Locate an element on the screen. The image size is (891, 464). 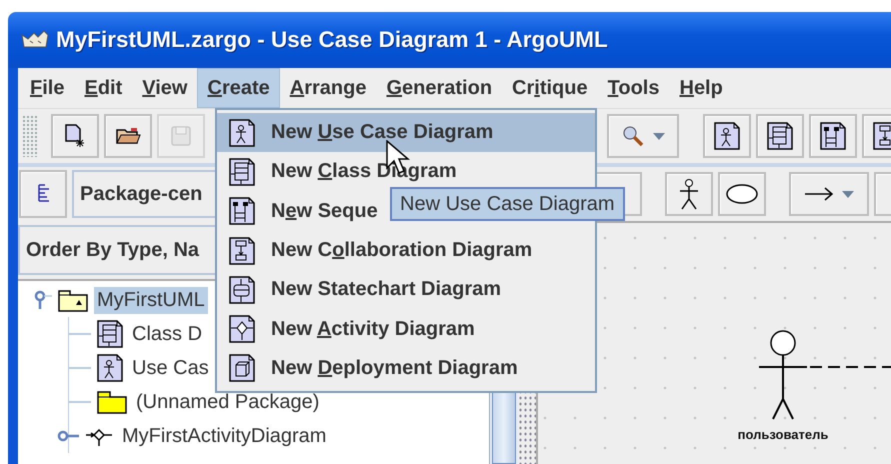
tooltip: New Use Case Diagram is located at coordinates (507, 204).